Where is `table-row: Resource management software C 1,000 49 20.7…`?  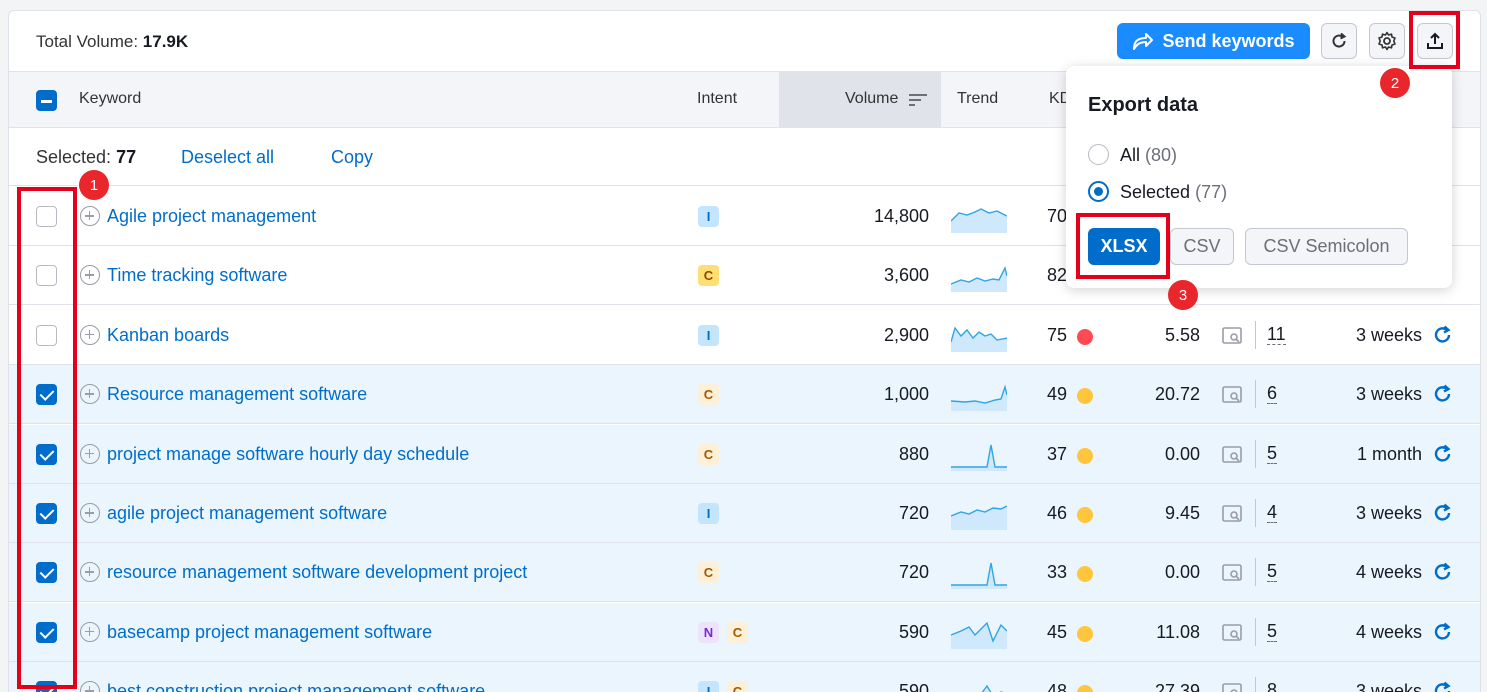
table-row: Resource management software C 1,000 49 20.7… is located at coordinates (744, 395).